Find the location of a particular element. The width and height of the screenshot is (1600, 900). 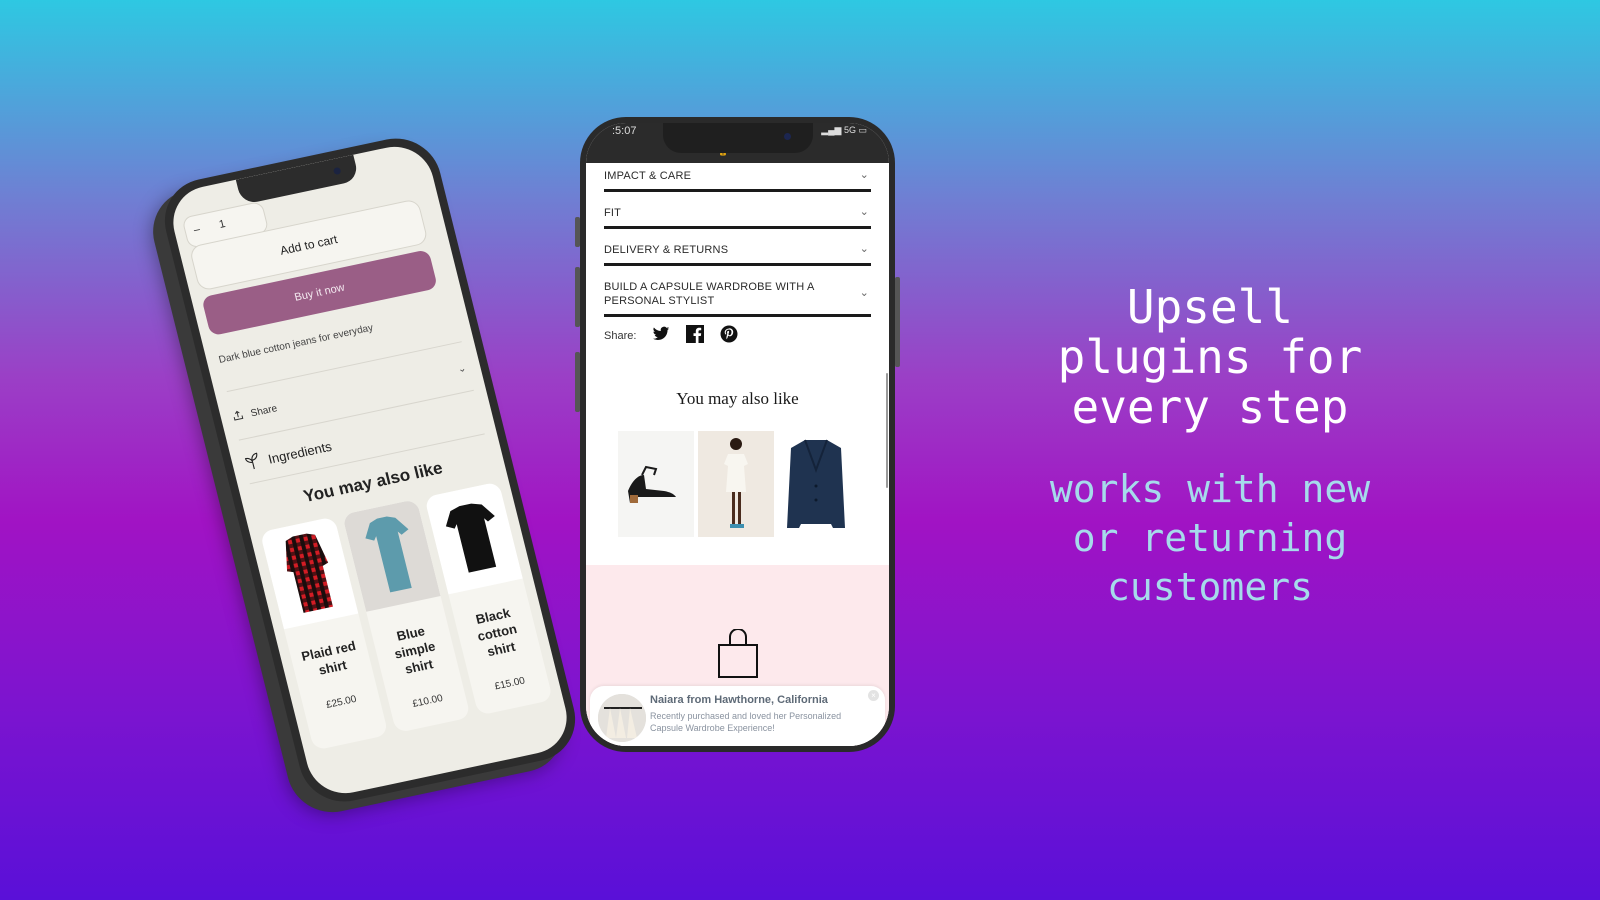

product-price: £10.00 is located at coordinates (428, 701).